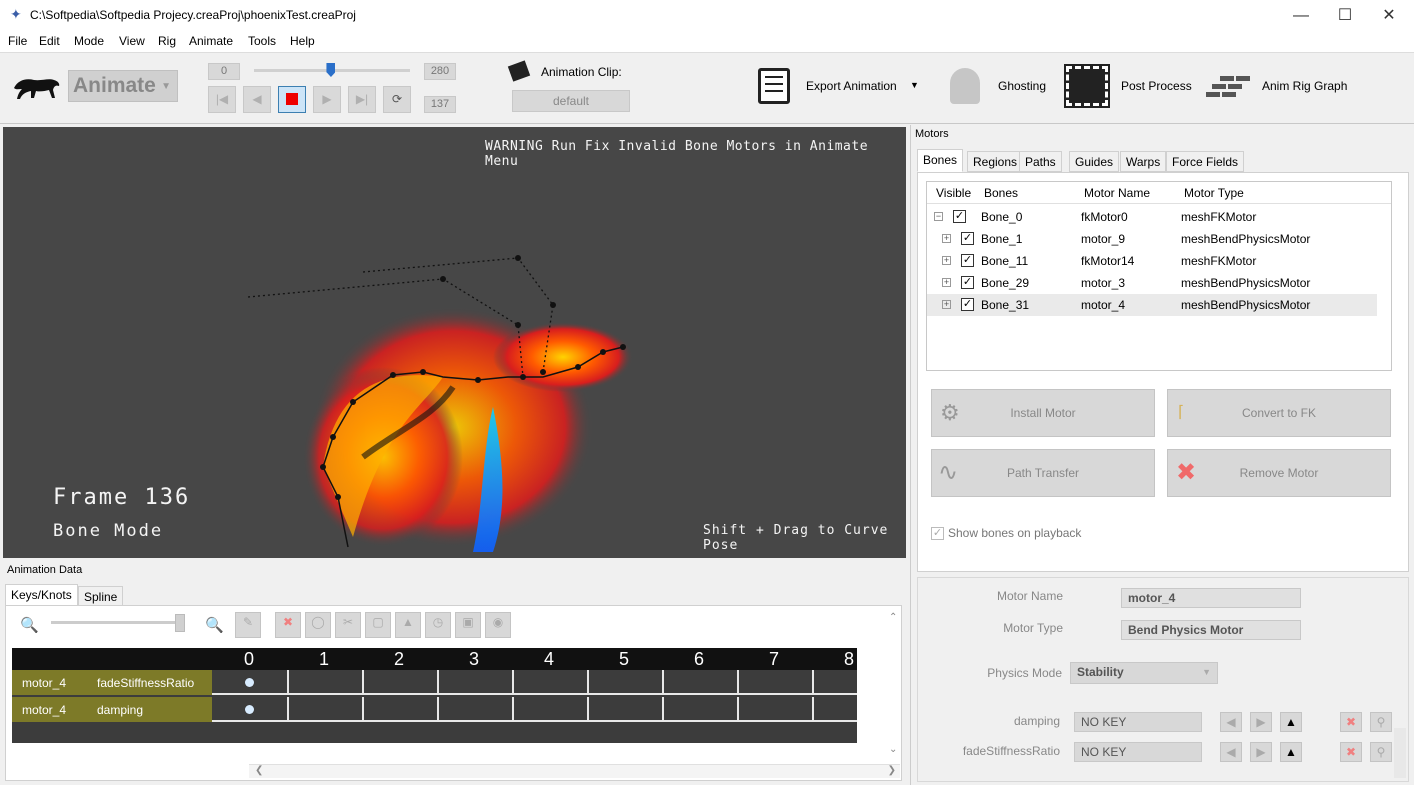 Image resolution: width=1414 pixels, height=785 pixels. Describe the element at coordinates (248, 625) in the screenshot. I see `select-tool-button: ✎` at that location.